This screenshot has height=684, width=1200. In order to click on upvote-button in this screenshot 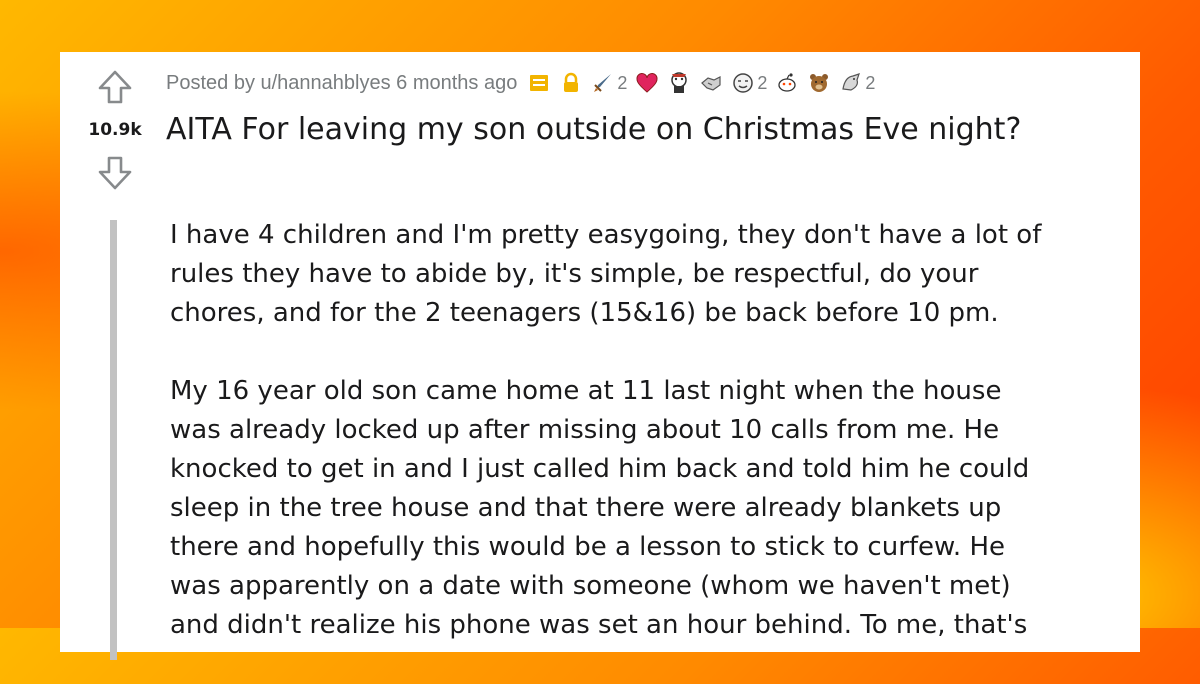, I will do `click(115, 87)`.